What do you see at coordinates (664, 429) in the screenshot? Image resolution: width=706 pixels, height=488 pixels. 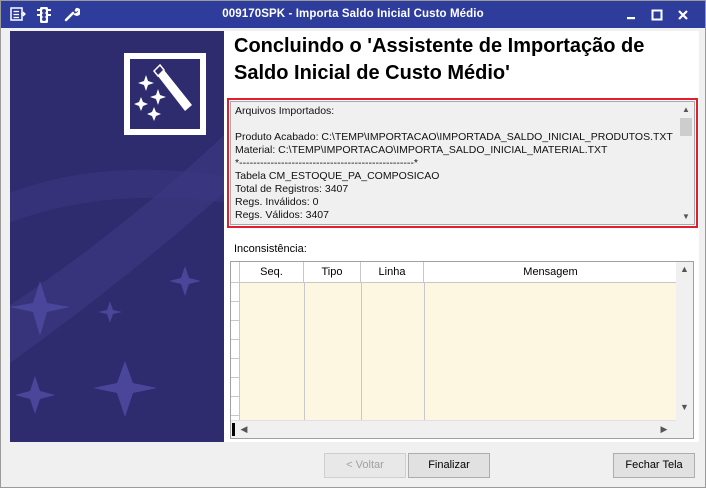 I see `scroll-right-icon: ▶` at bounding box center [664, 429].